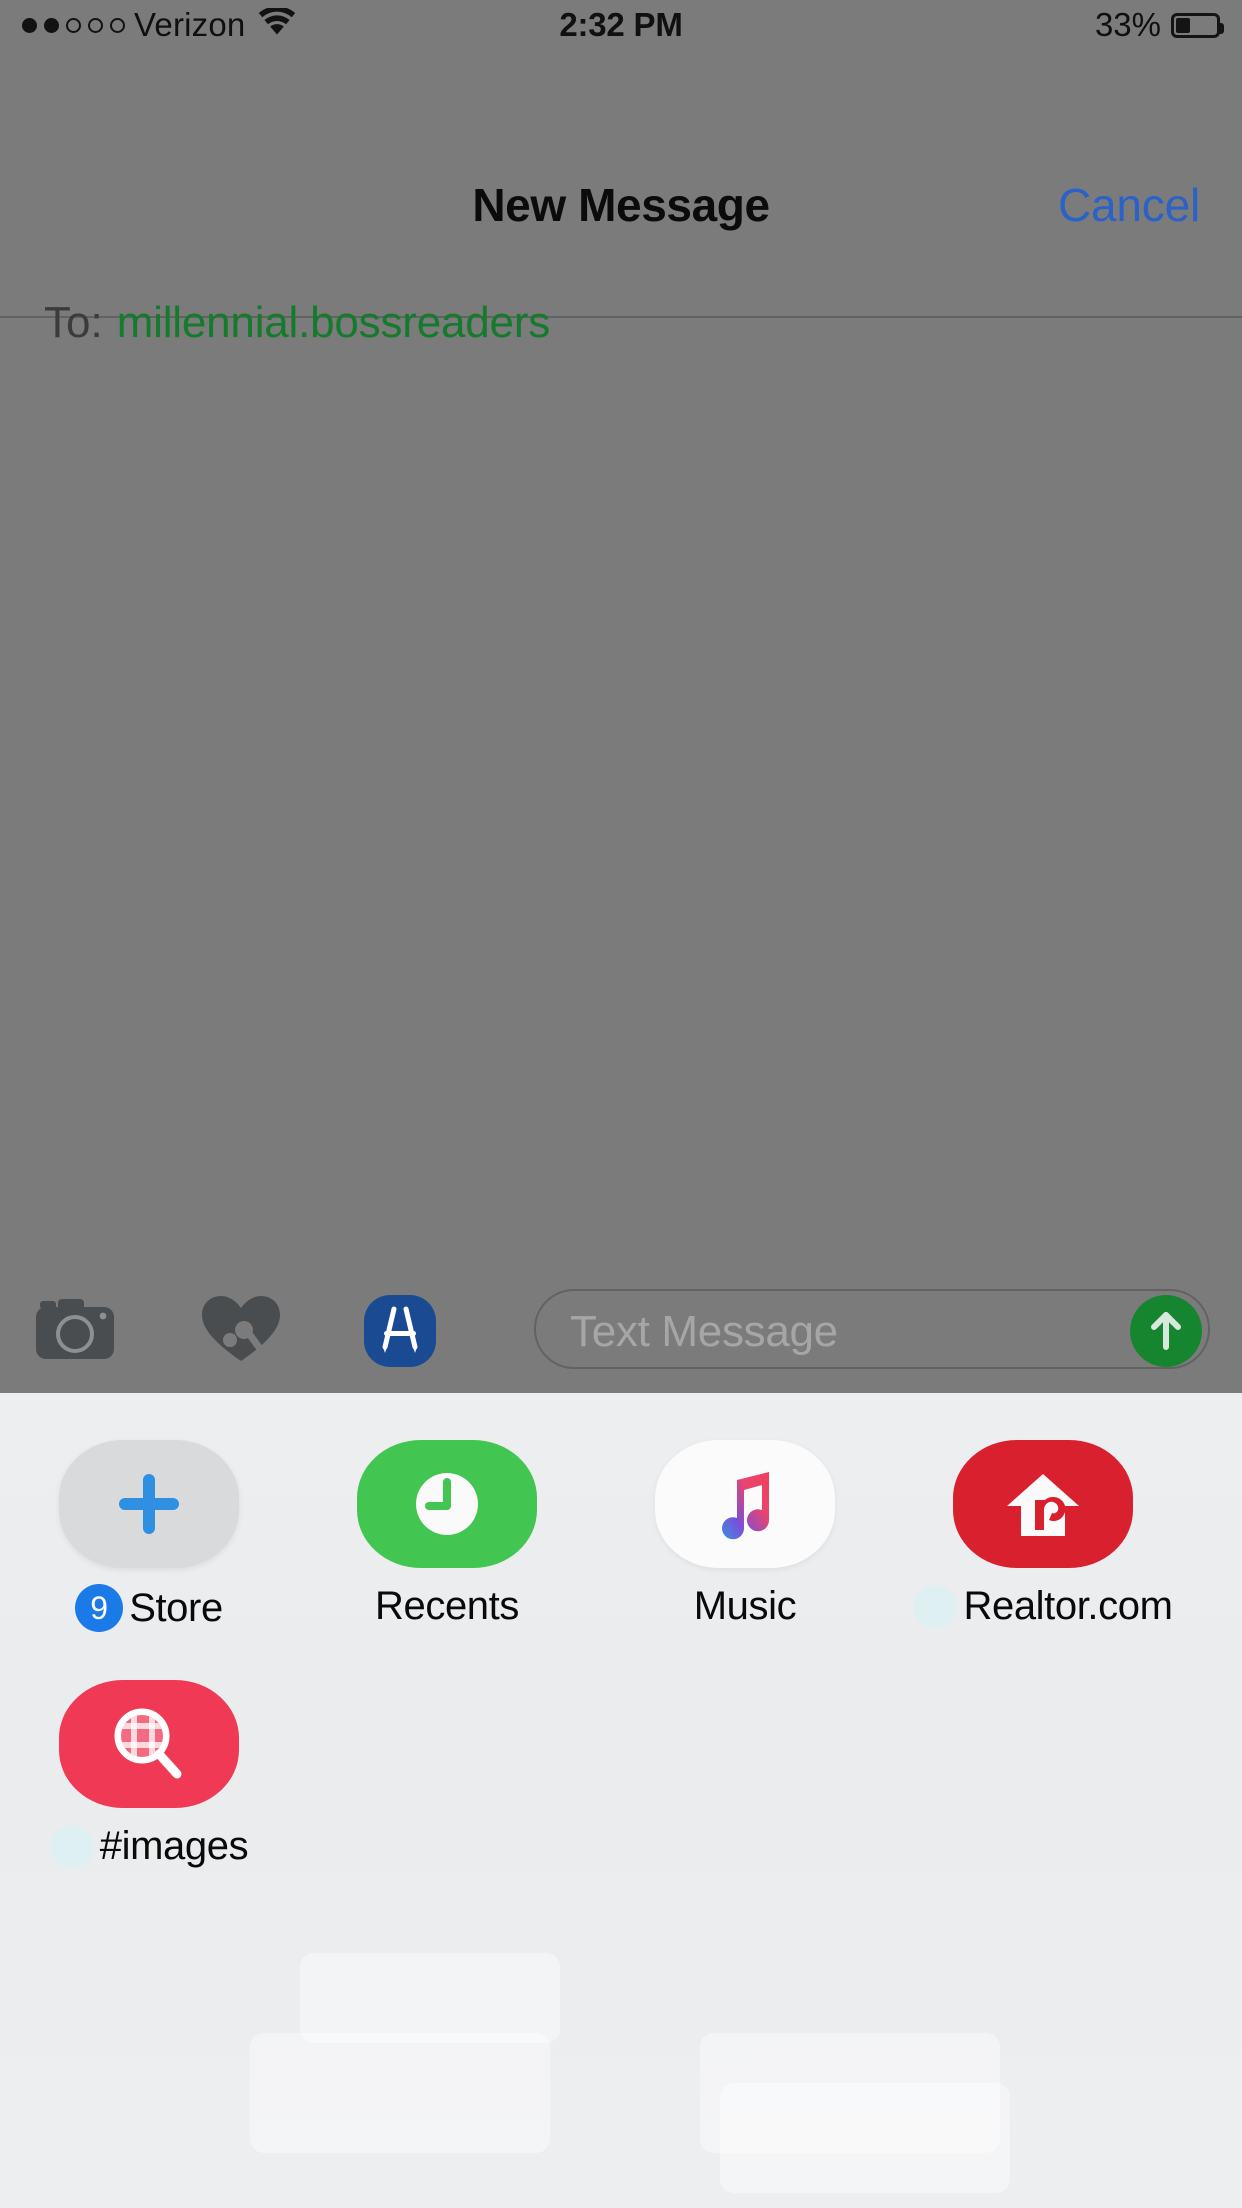 This screenshot has height=2208, width=1242. I want to click on app-label-row-realtor: Realtor.com, so click(1043, 1606).